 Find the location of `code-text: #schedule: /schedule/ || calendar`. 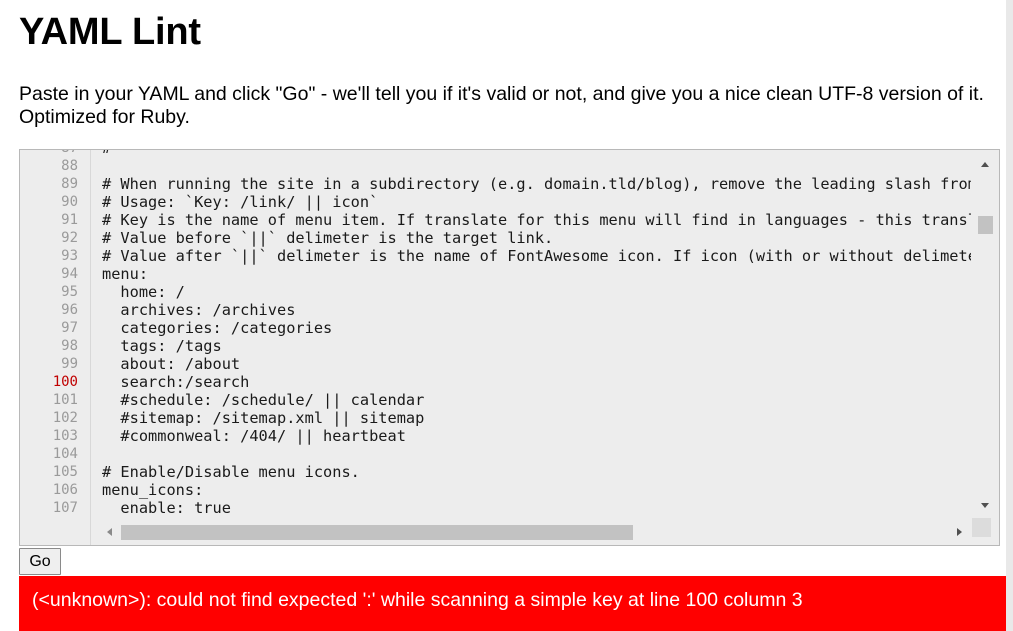

code-text: #schedule: /schedule/ || calendar is located at coordinates (263, 400).